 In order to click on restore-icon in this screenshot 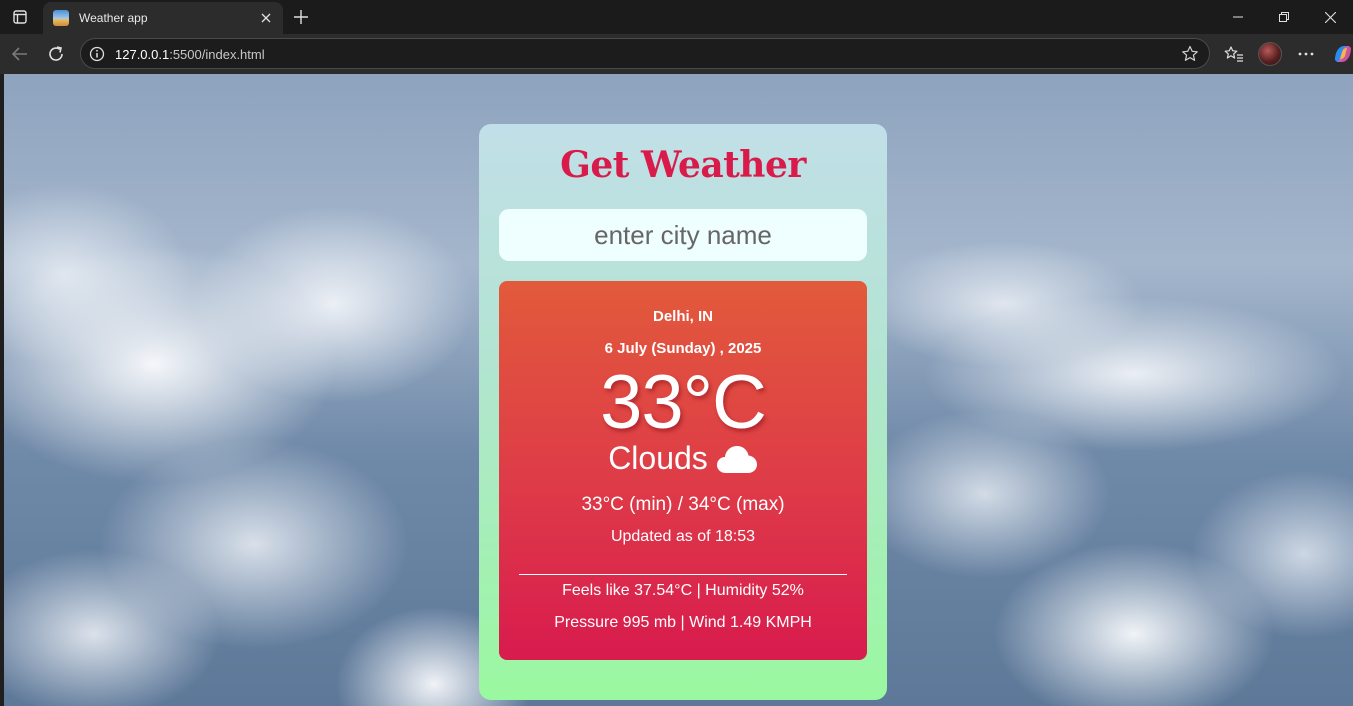, I will do `click(1284, 17)`.